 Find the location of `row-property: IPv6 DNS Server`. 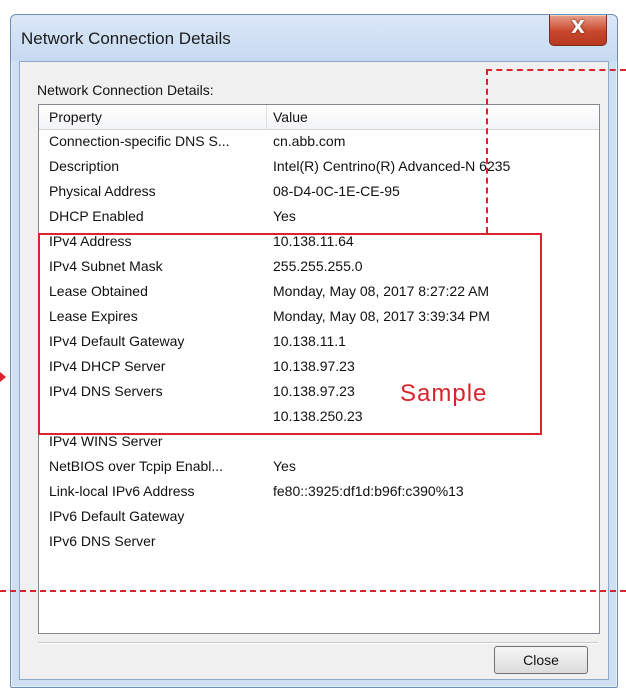

row-property: IPv6 DNS Server is located at coordinates (102, 541).